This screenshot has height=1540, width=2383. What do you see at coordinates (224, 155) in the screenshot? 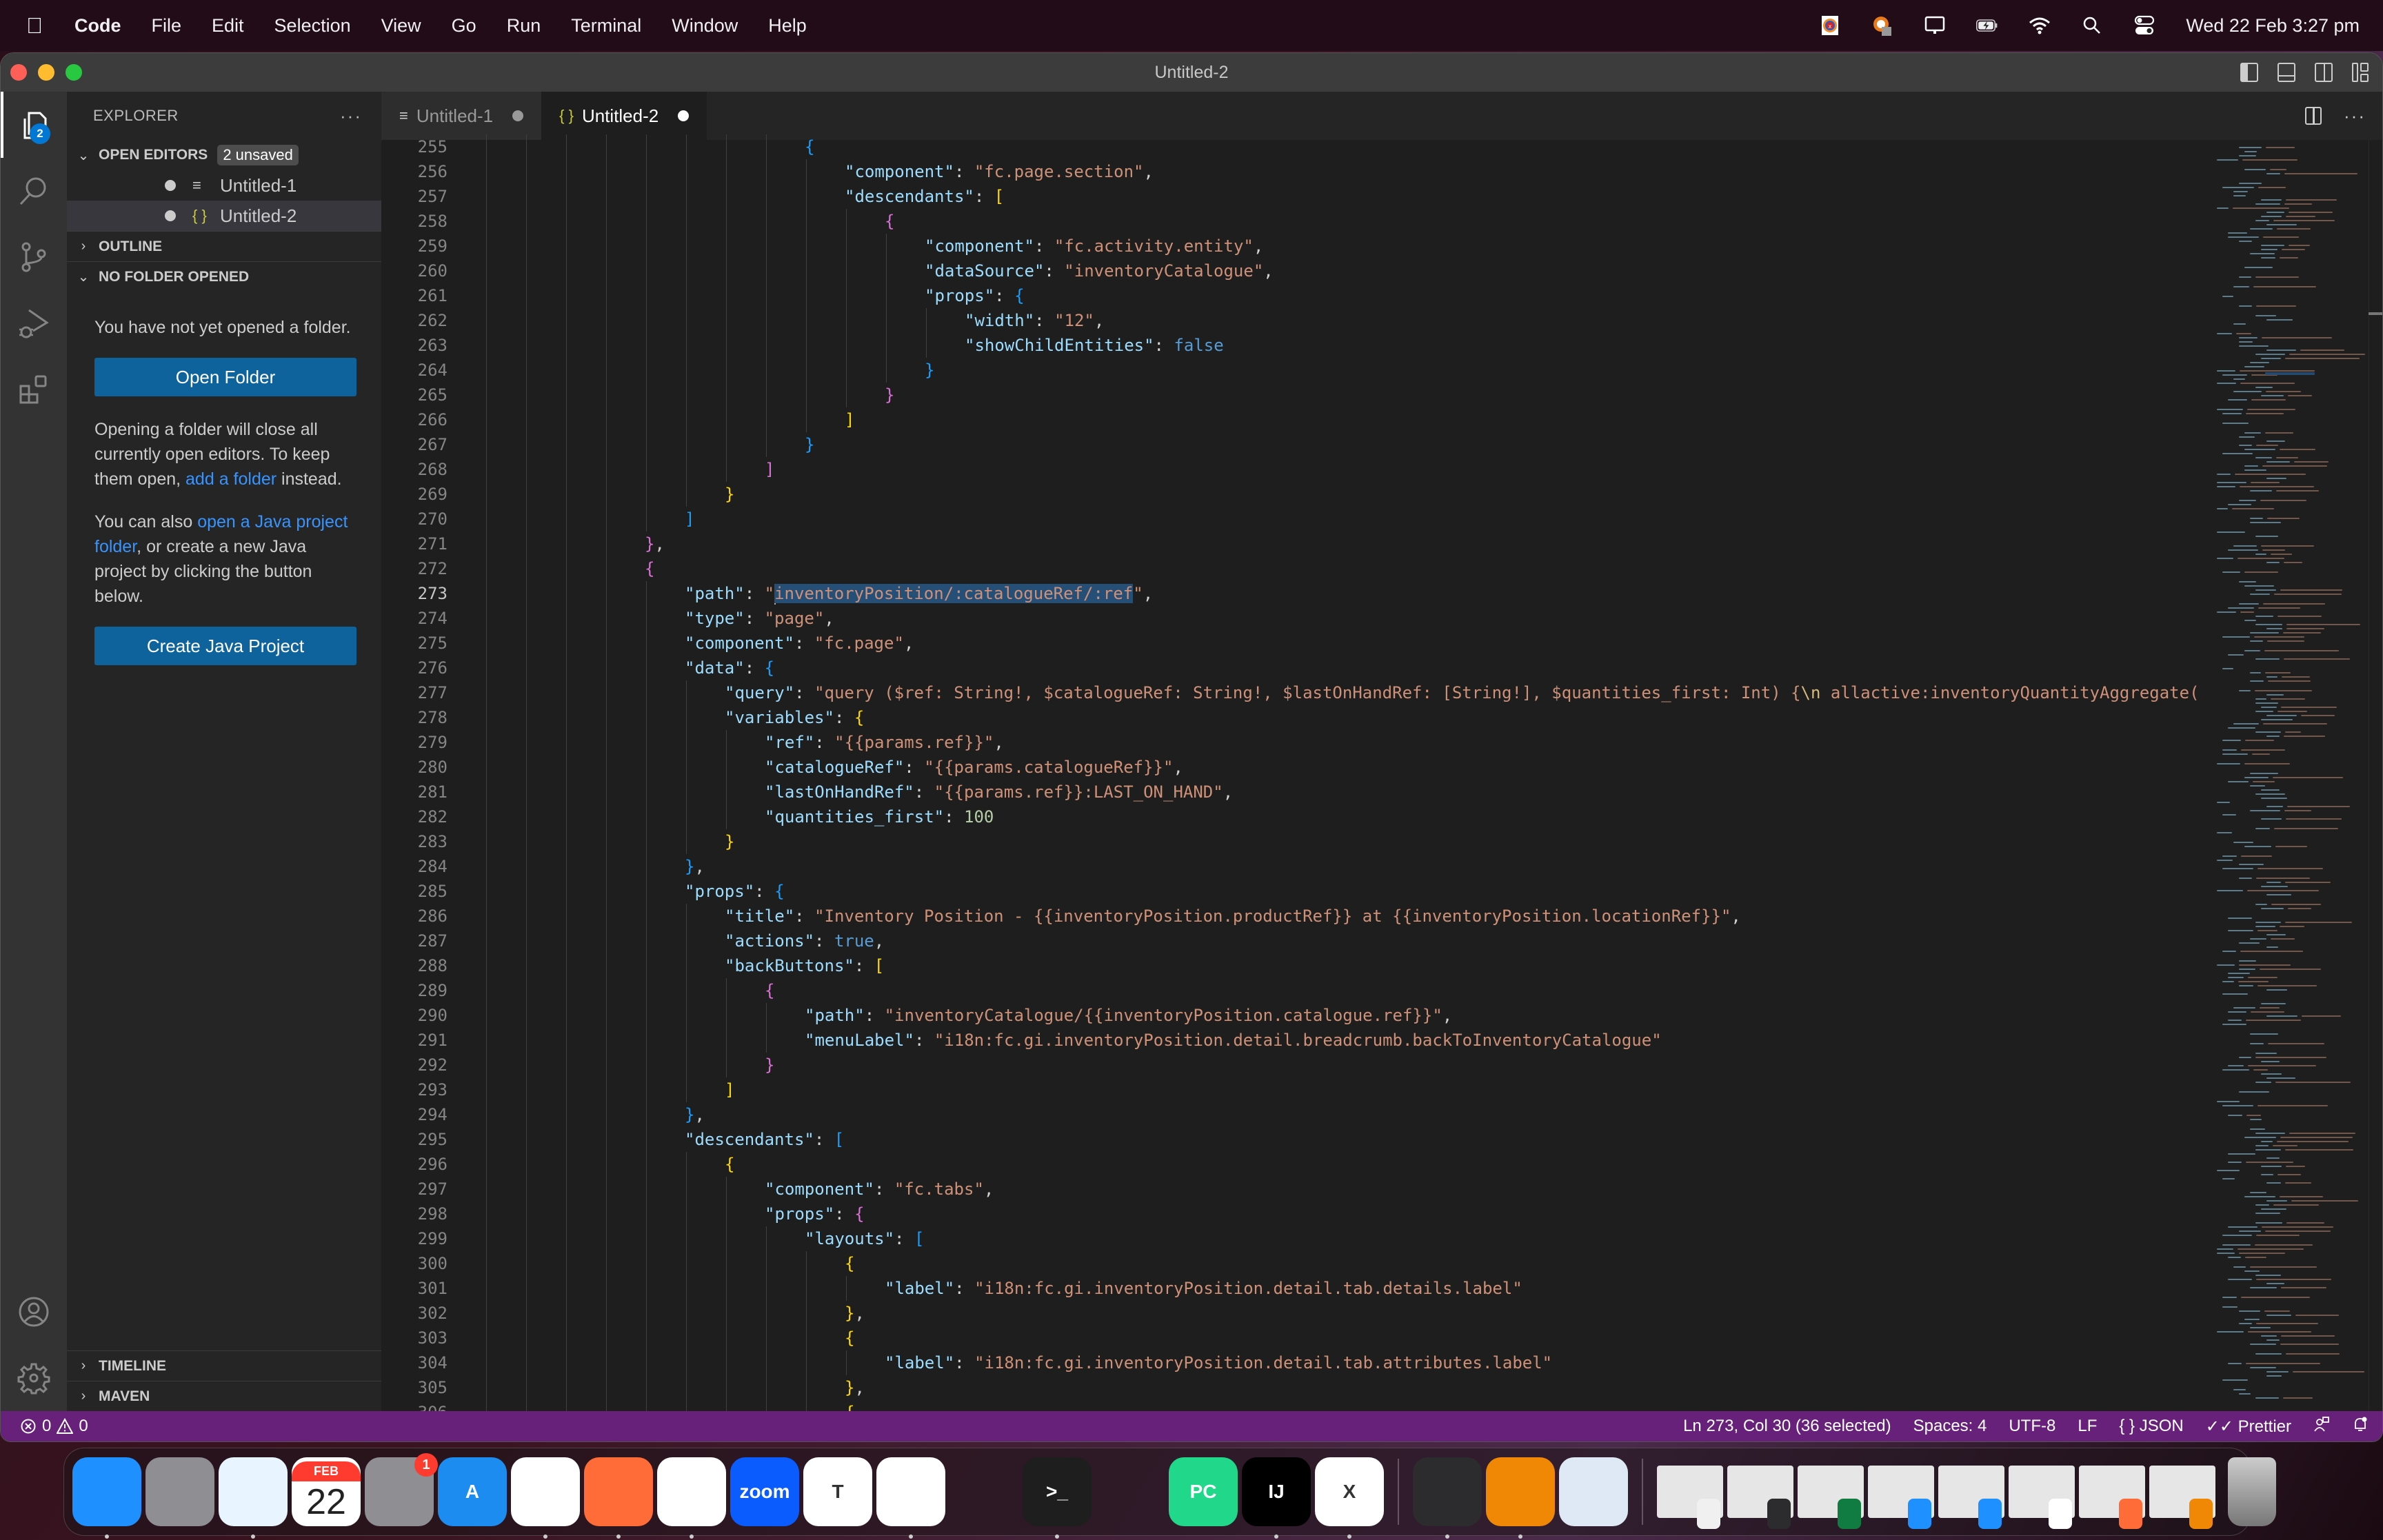
I see `open-editors-section: ⌄ OPEN EDITORS 2 unsaved` at bounding box center [224, 155].